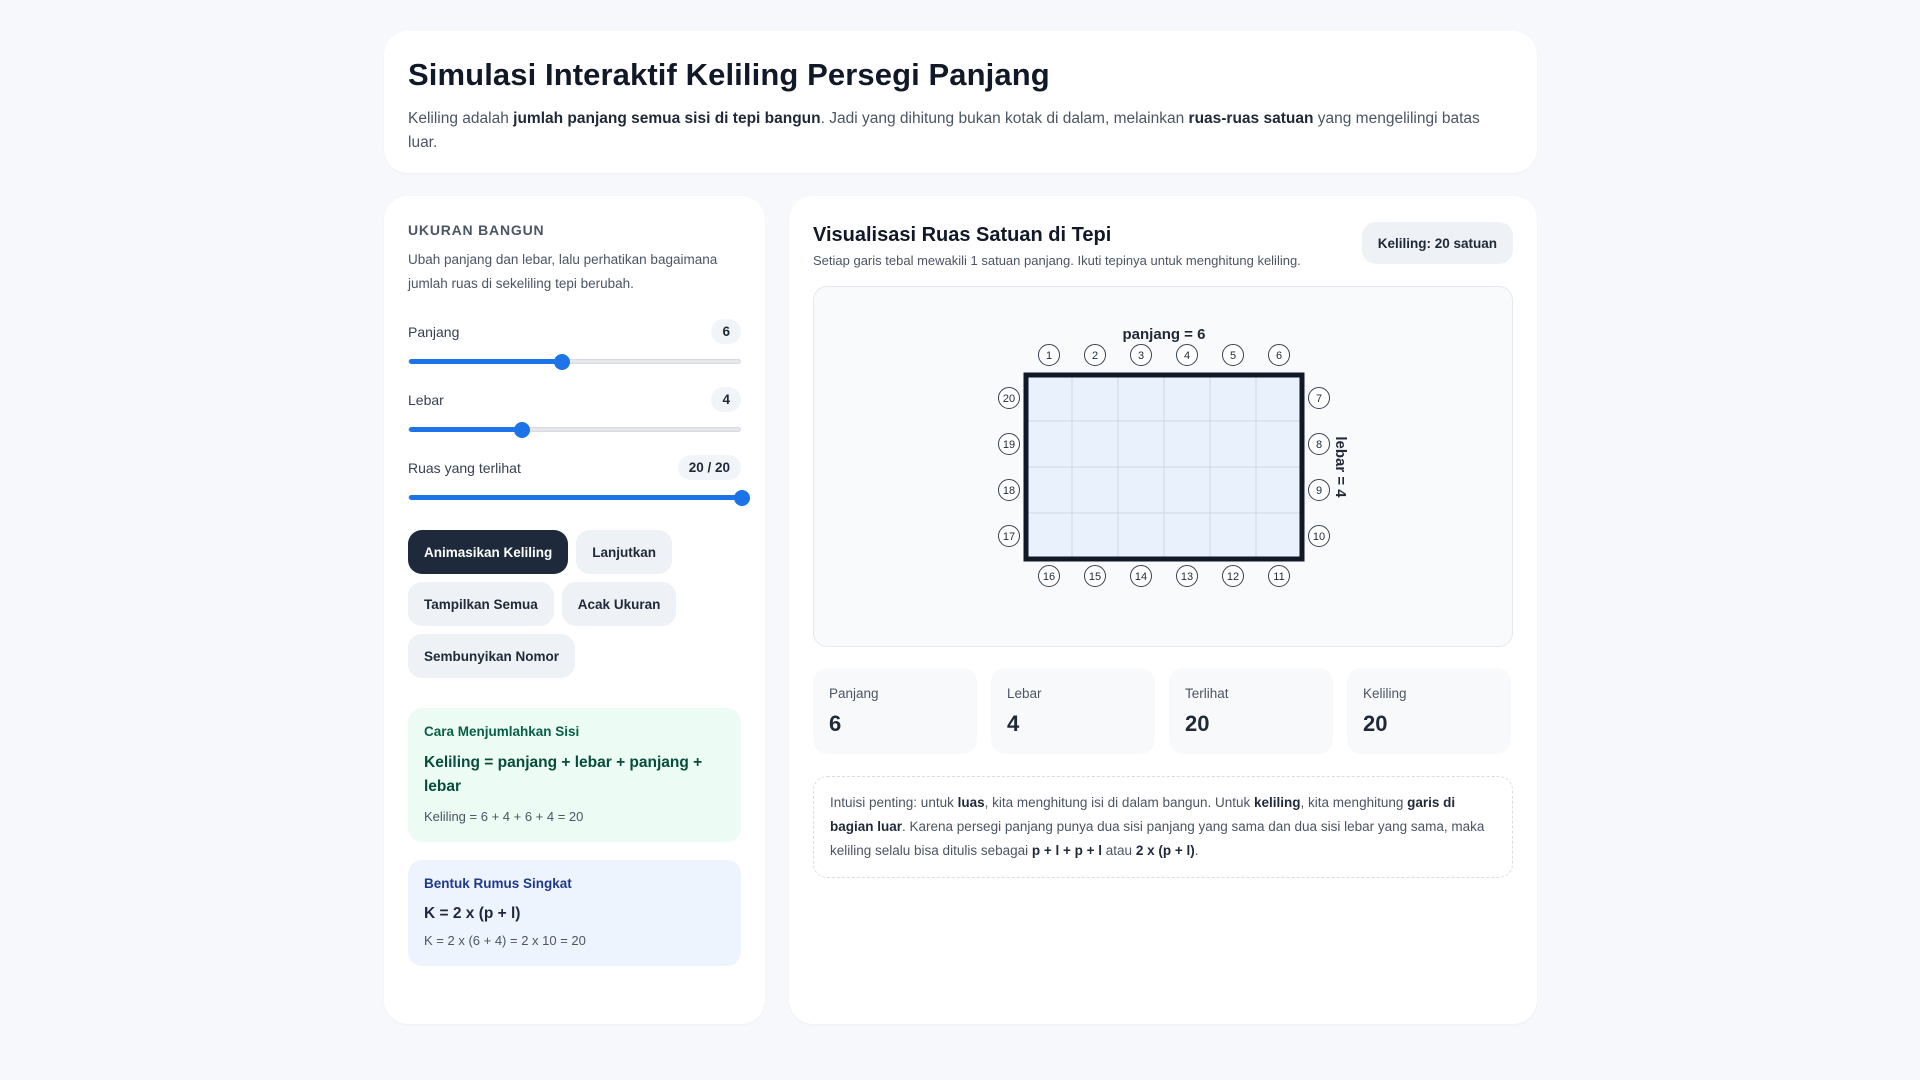  What do you see at coordinates (1319, 445) in the screenshot?
I see `segment-number: 8` at bounding box center [1319, 445].